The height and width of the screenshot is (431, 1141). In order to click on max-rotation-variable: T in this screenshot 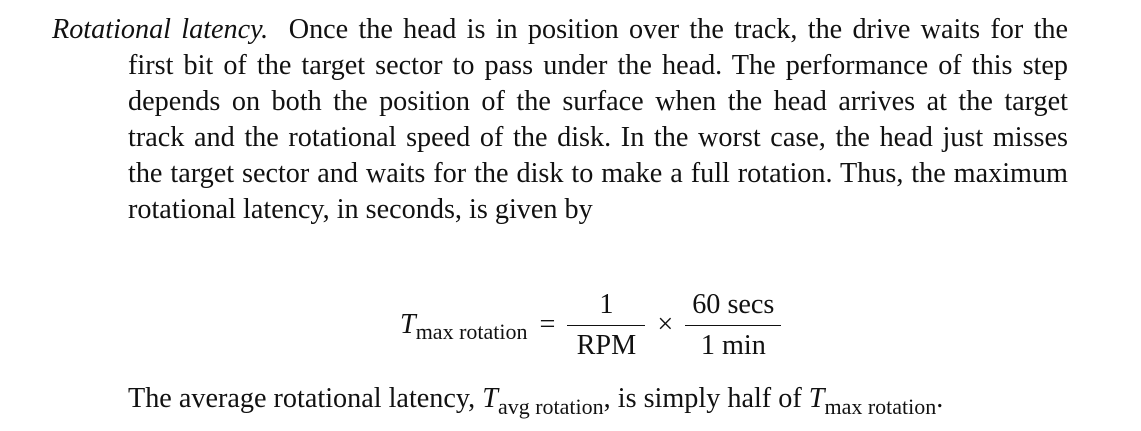, I will do `click(816, 398)`.